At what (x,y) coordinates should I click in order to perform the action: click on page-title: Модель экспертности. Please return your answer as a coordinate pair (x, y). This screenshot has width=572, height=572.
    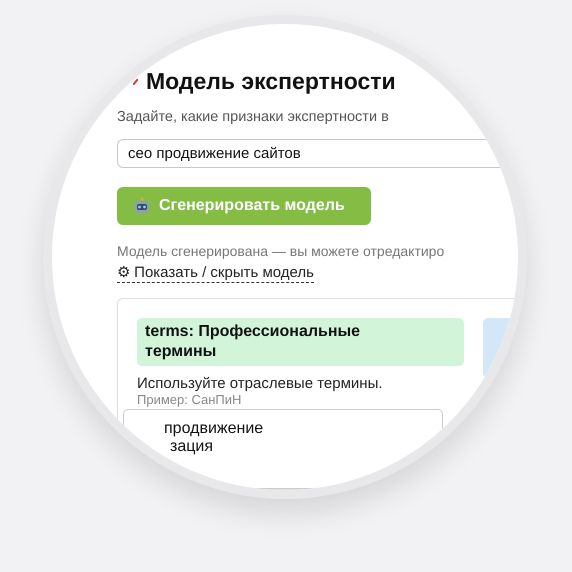
    Looking at the image, I should click on (271, 81).